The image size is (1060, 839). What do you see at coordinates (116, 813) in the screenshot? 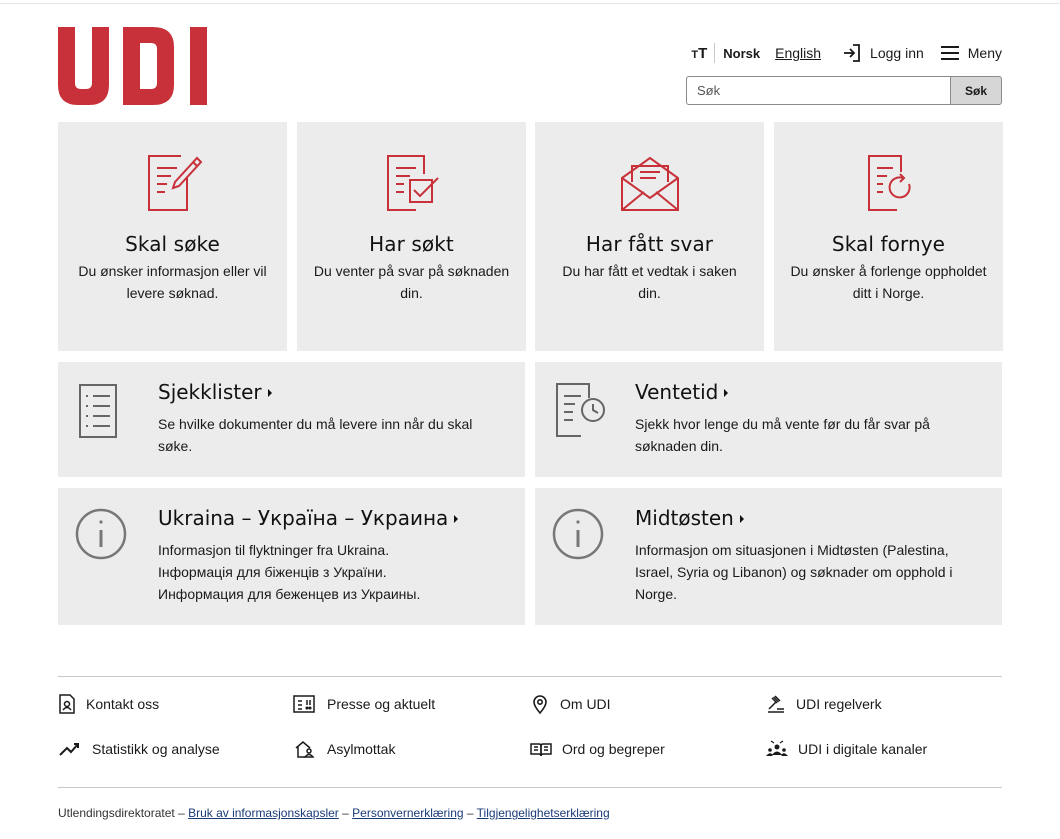
I see `org-name: Utlendingsdirektoratet` at bounding box center [116, 813].